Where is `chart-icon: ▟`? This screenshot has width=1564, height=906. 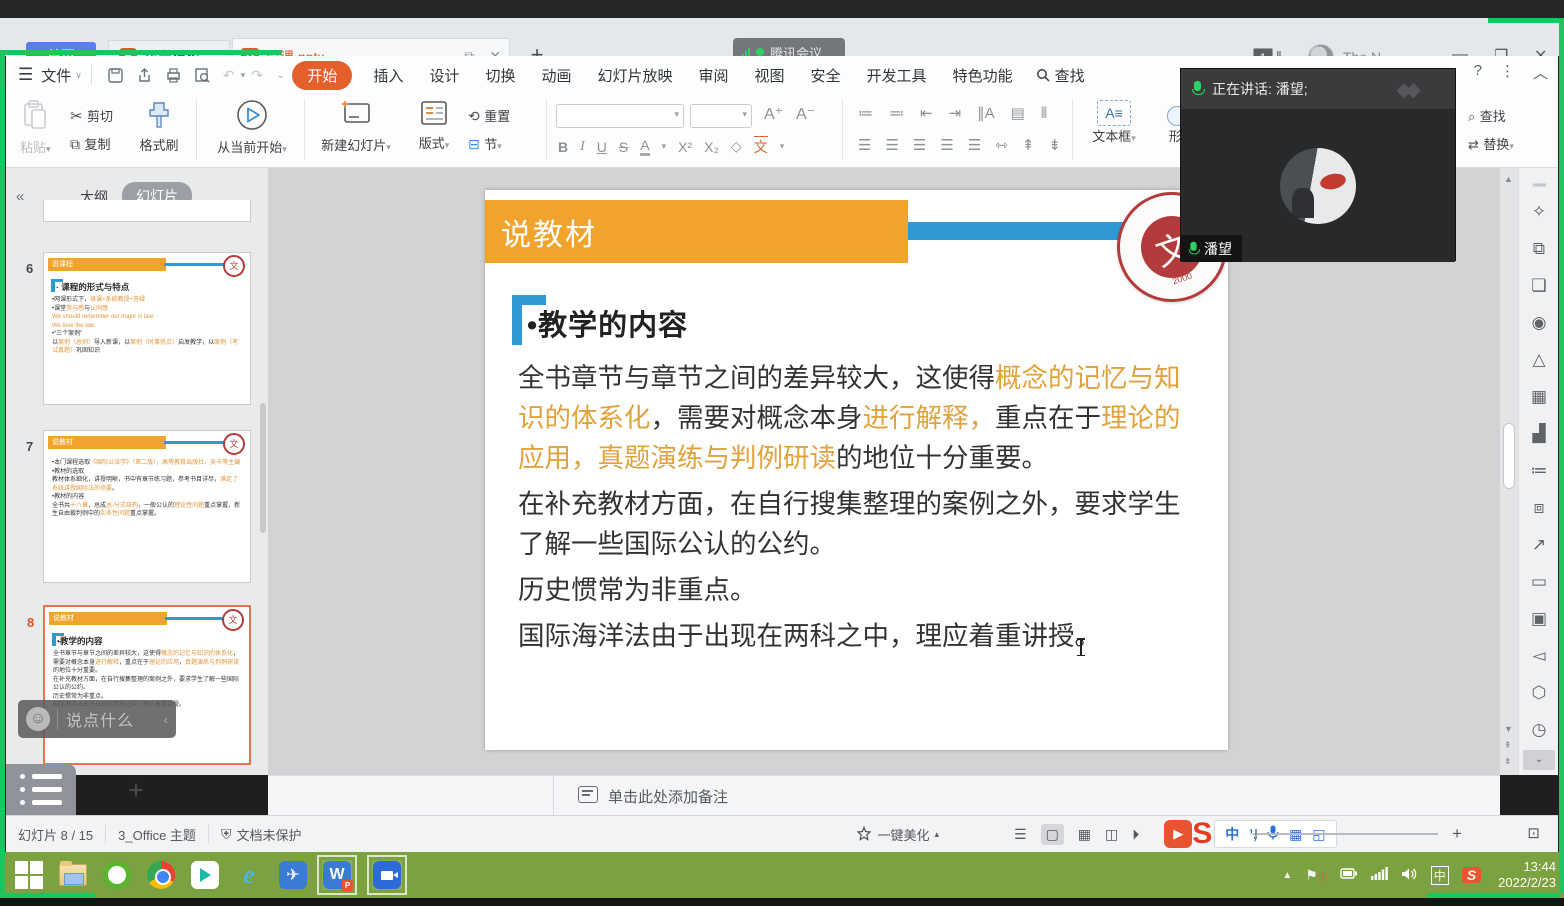
chart-icon: ▟ is located at coordinates (1539, 434).